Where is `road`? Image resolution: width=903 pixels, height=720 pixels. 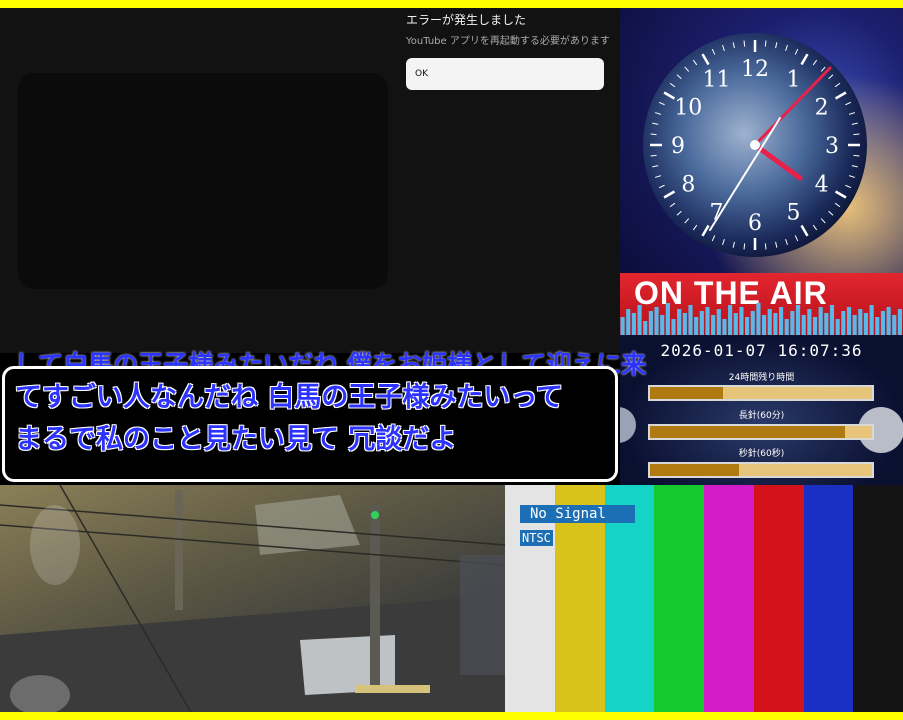
road is located at coordinates (252, 653).